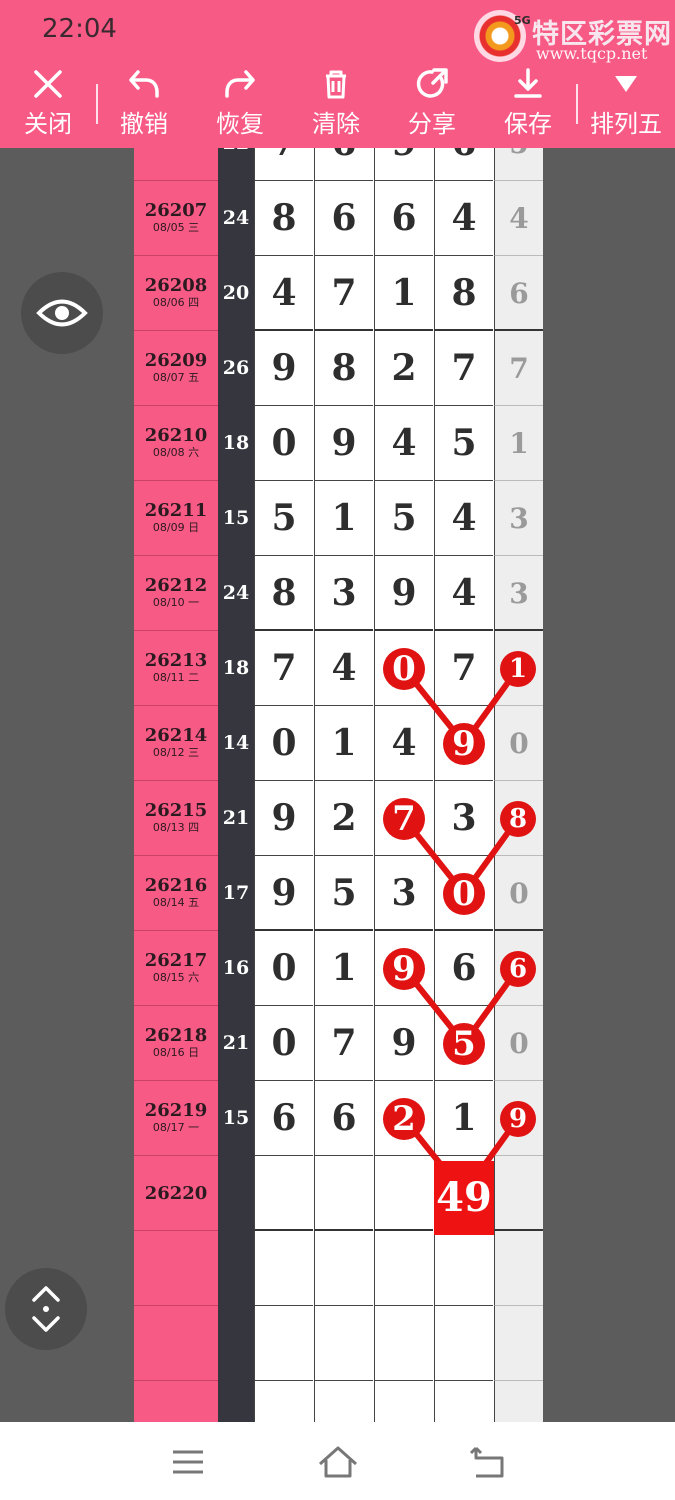 The image size is (675, 1500). Describe the element at coordinates (338, 1462) in the screenshot. I see `home-button` at that location.